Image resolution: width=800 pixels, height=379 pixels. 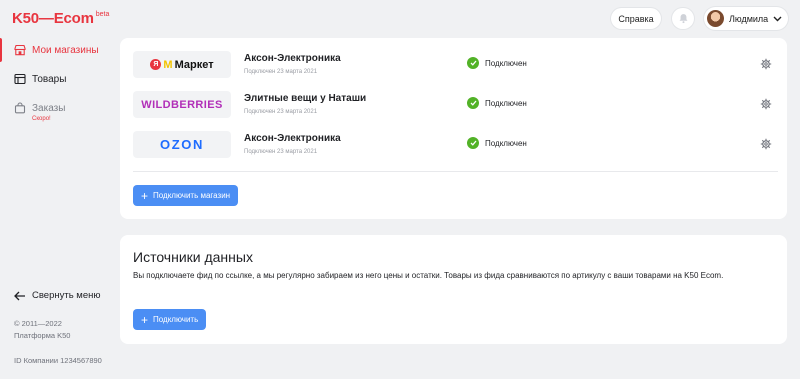 I want to click on collapse-menu-label: Свернуть меню, so click(x=66, y=295).